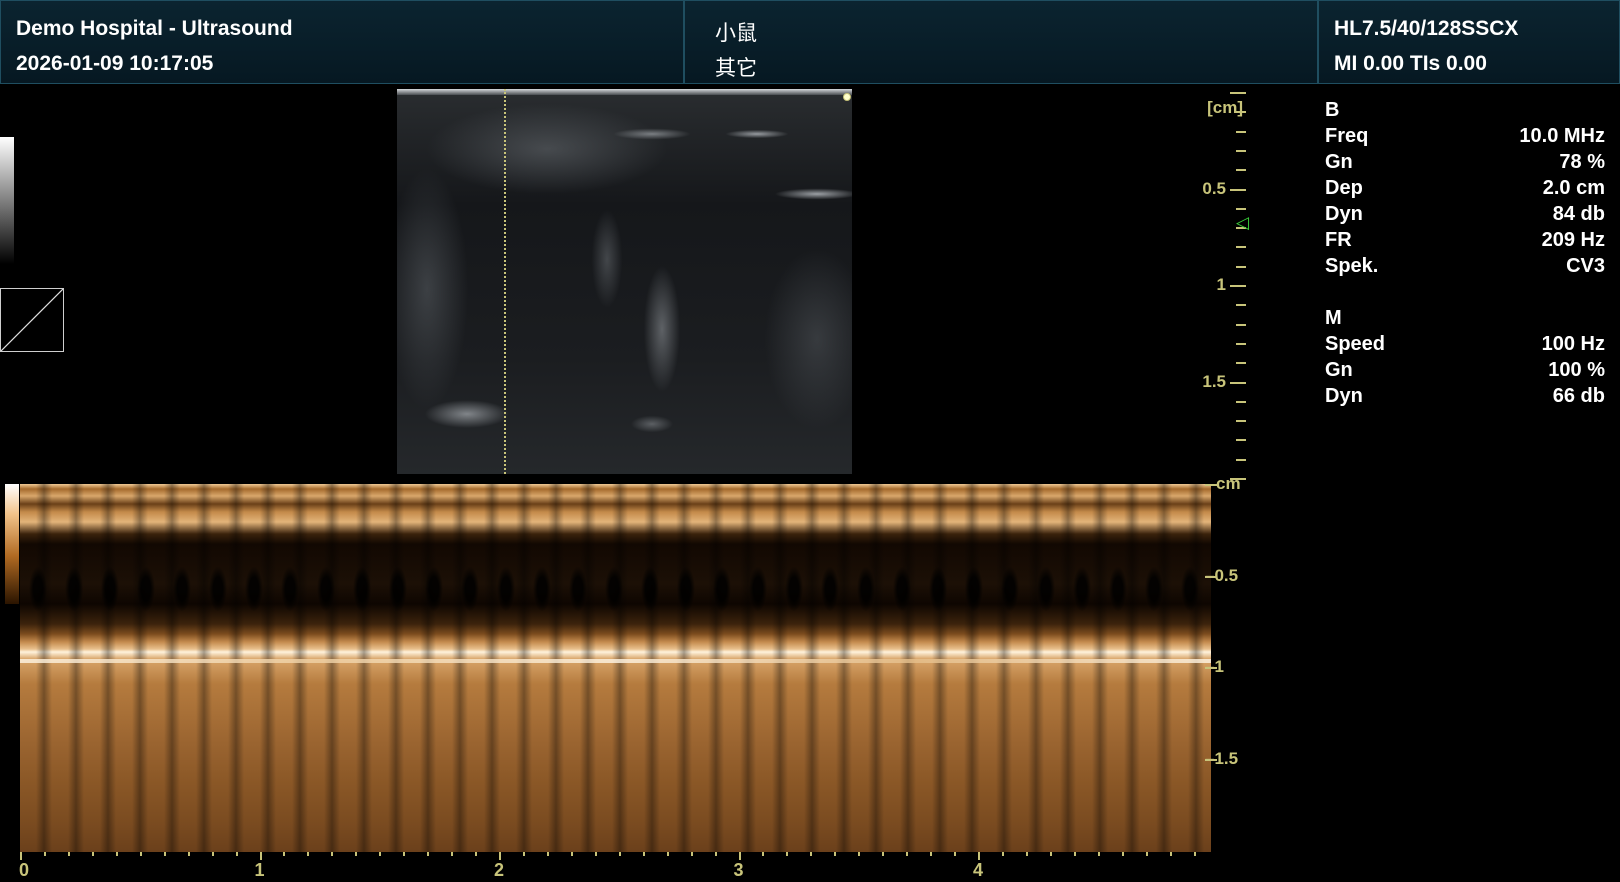 The height and width of the screenshot is (882, 1620). Describe the element at coordinates (1339, 162) in the screenshot. I see `bmode-param-name: Gn` at that location.